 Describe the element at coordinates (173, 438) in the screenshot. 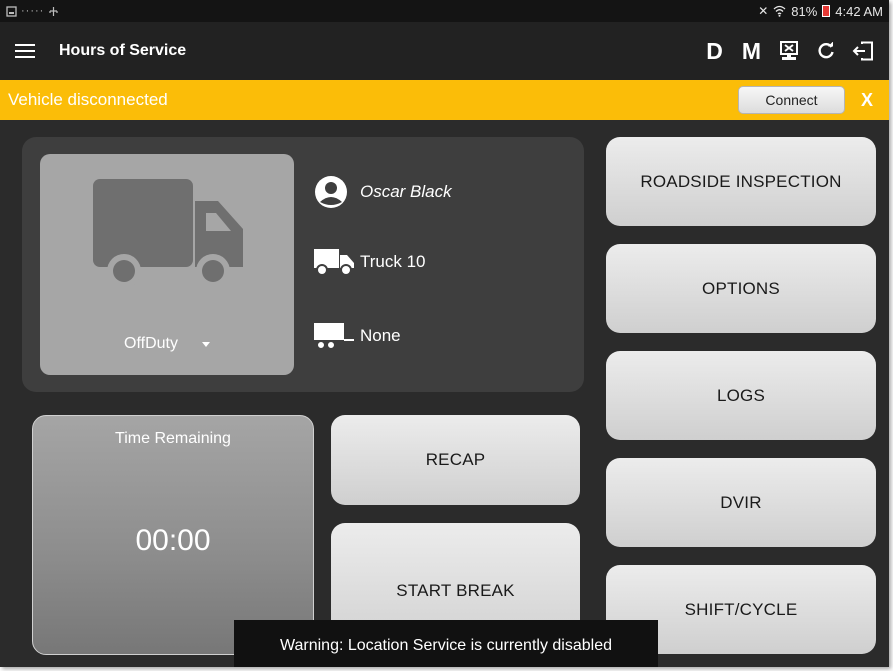

I see `time-remaining-label: Time Remaining` at that location.